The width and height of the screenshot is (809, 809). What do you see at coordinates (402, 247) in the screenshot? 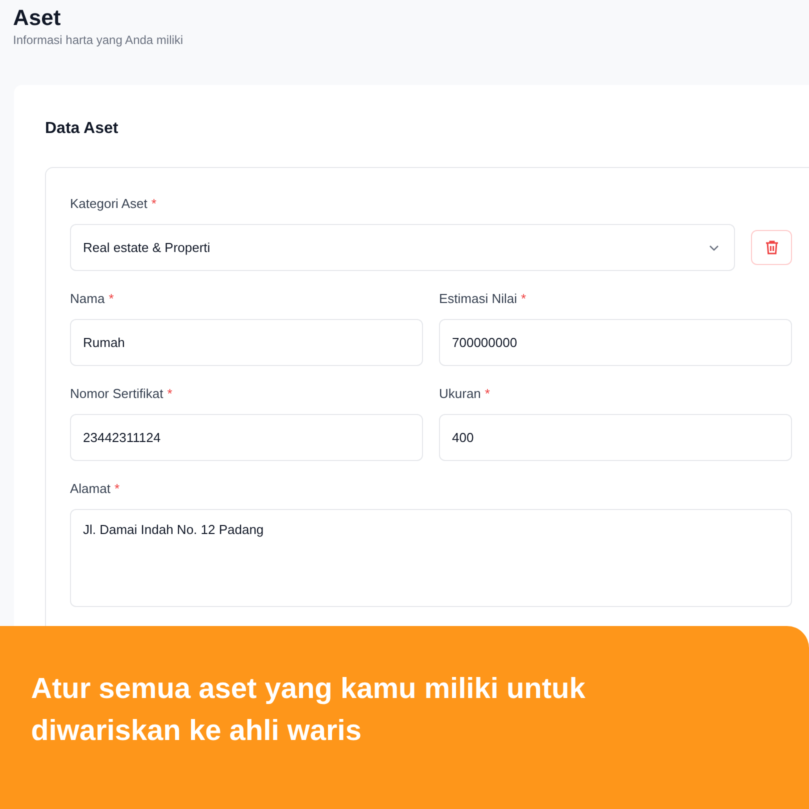
I see `category-select: Real estate & Properti` at bounding box center [402, 247].